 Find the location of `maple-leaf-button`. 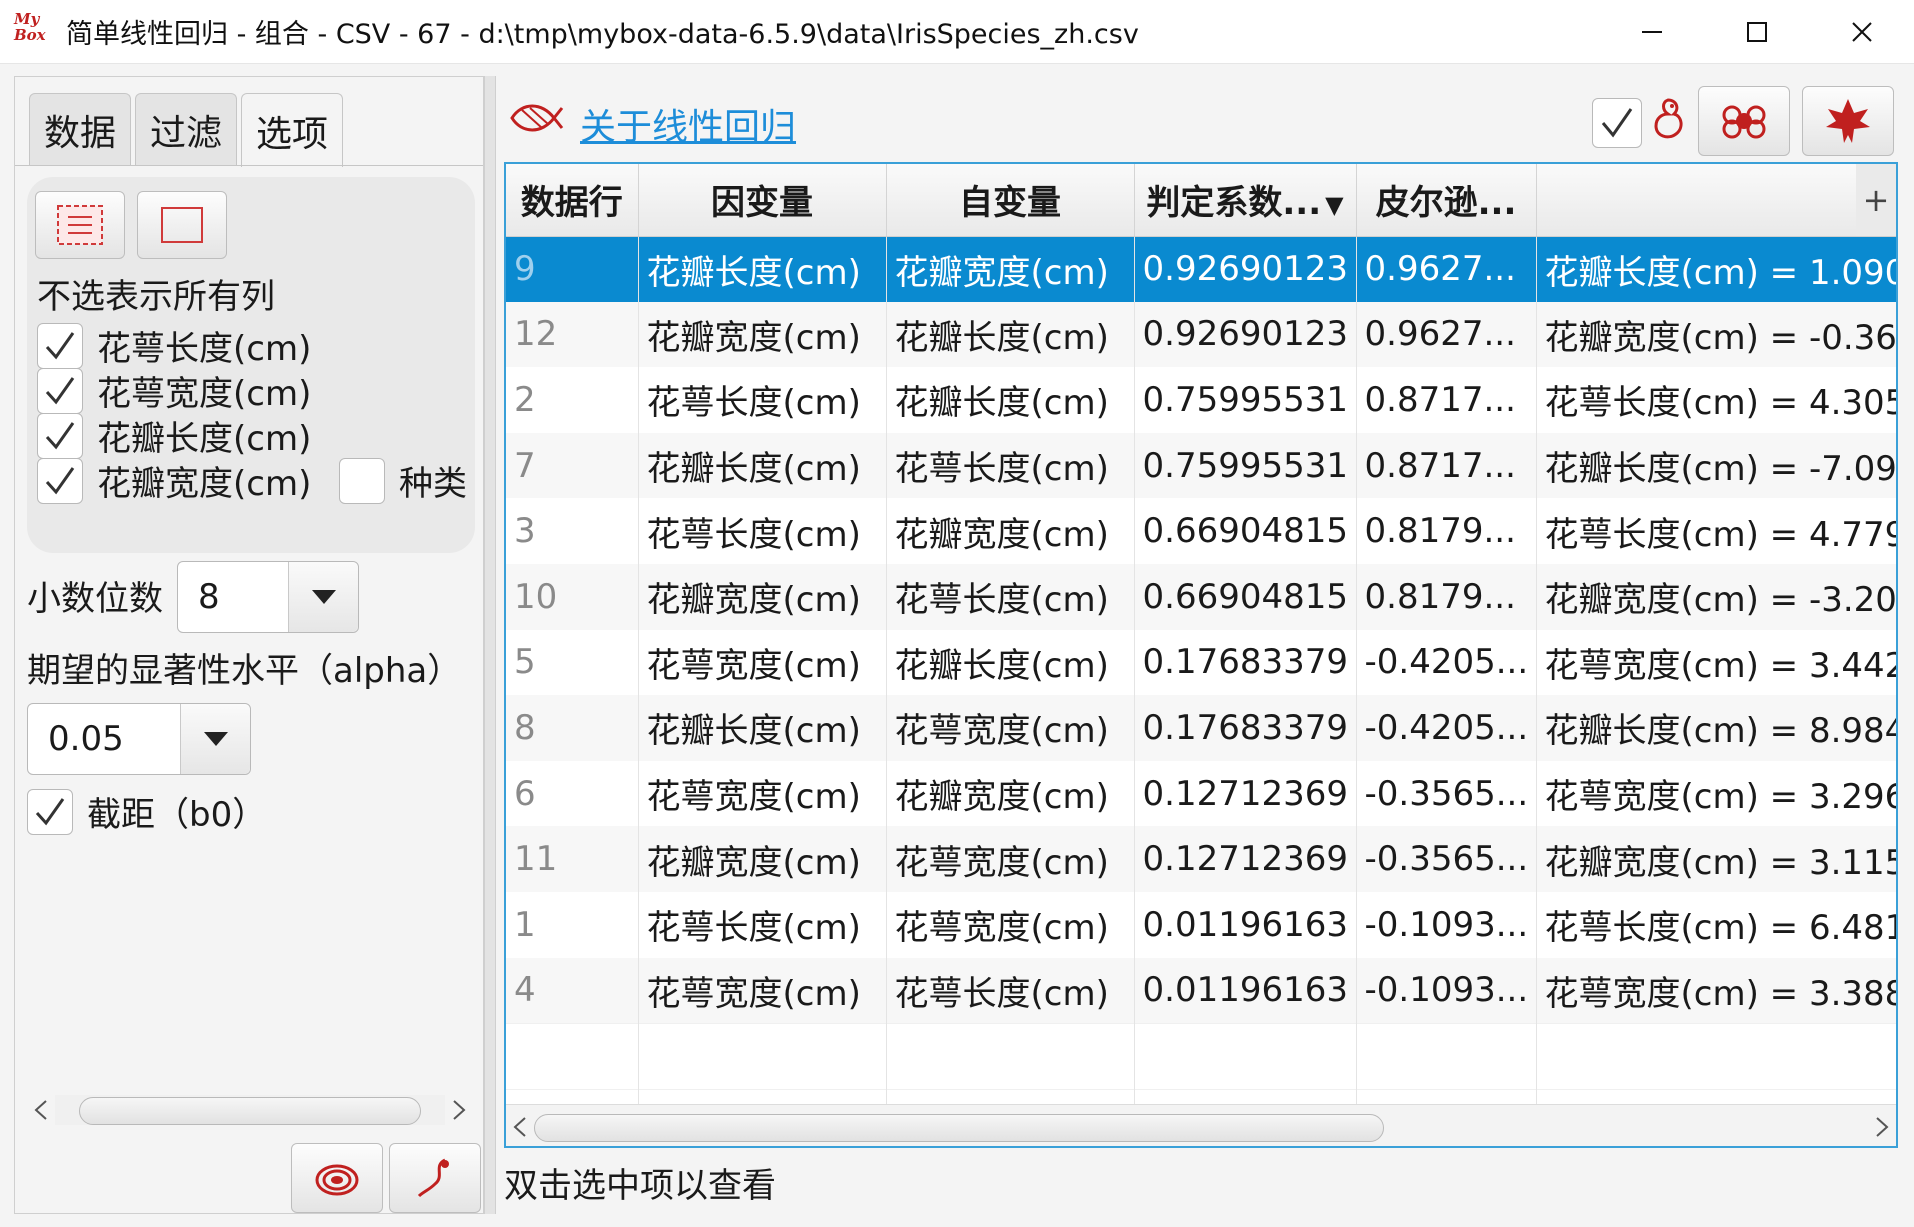

maple-leaf-button is located at coordinates (1848, 121).